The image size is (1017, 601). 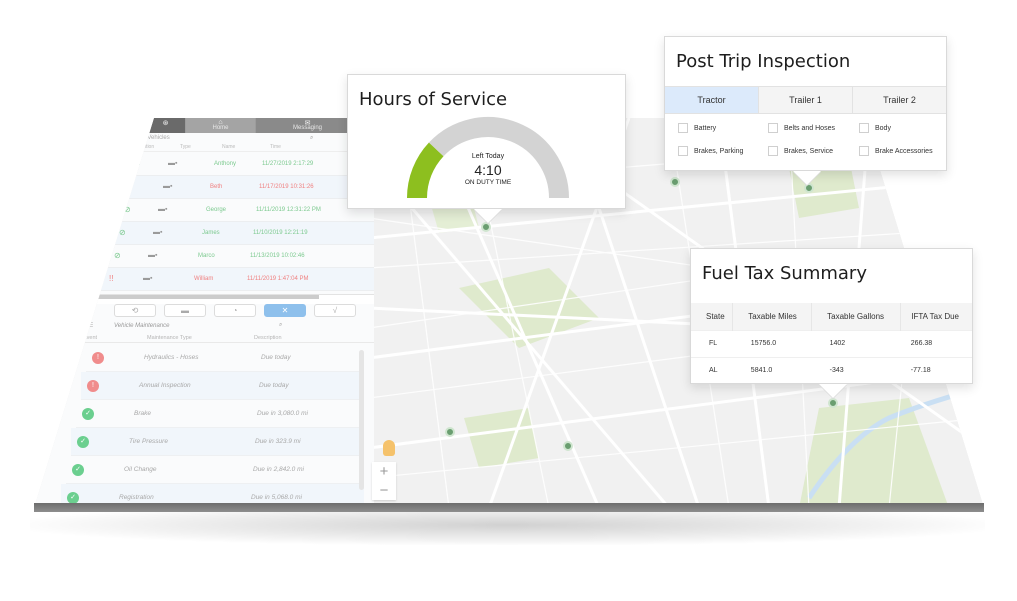 What do you see at coordinates (710, 151) in the screenshot?
I see `inspection-checkbox: Brakes, Parking` at bounding box center [710, 151].